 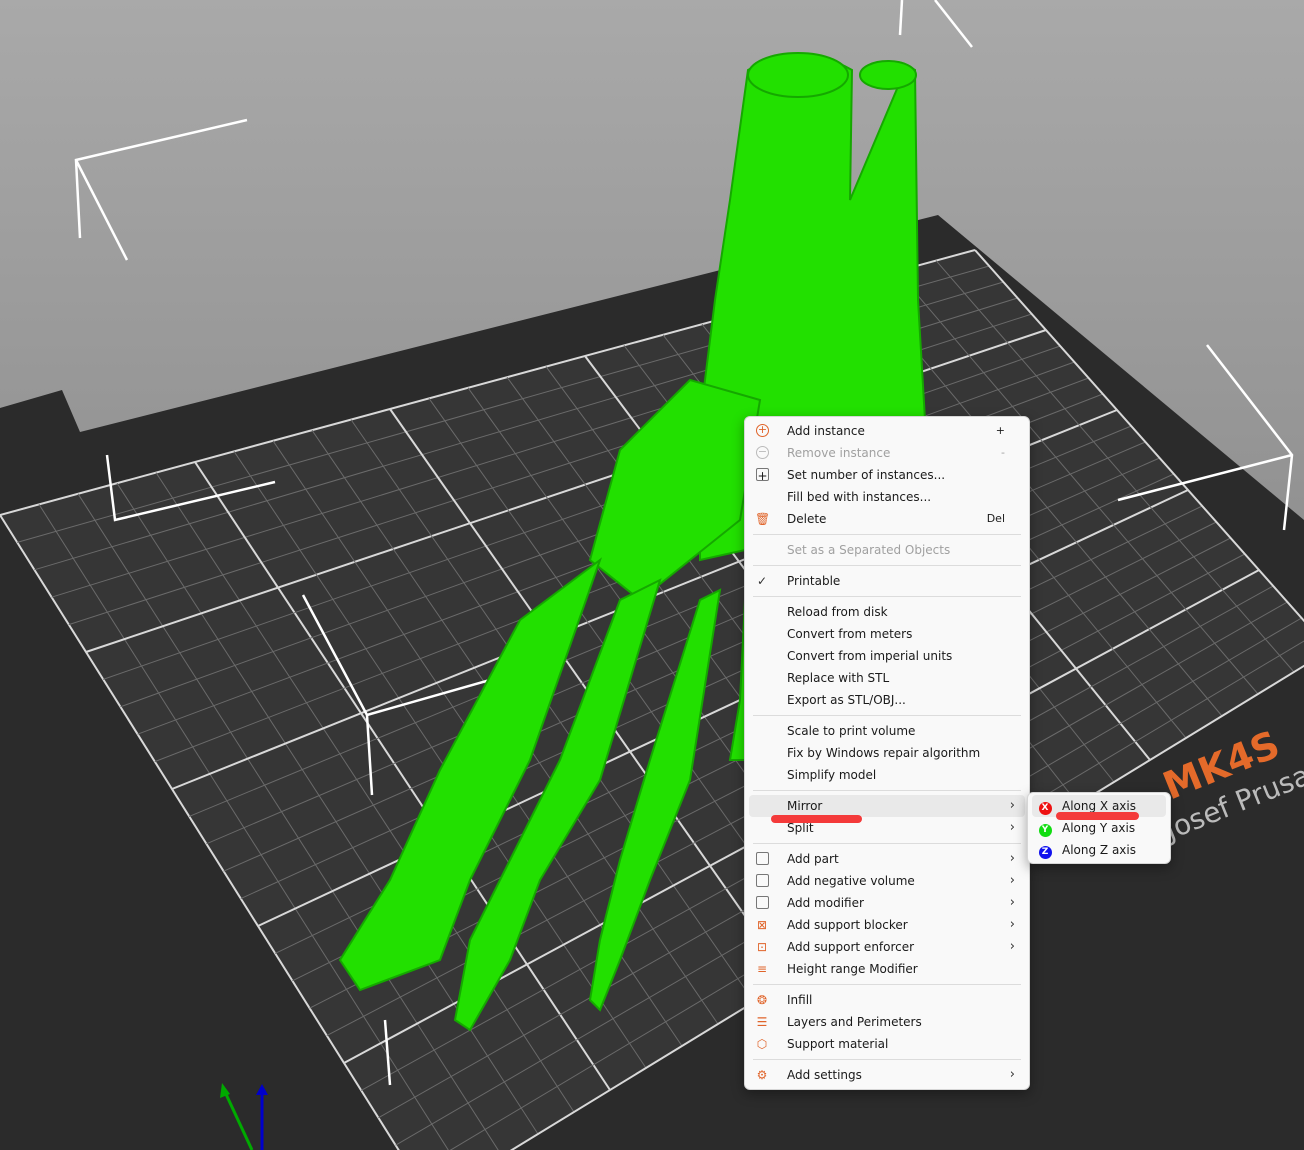 What do you see at coordinates (887, 806) in the screenshot?
I see `menu-item-mirror: Mirror ›` at bounding box center [887, 806].